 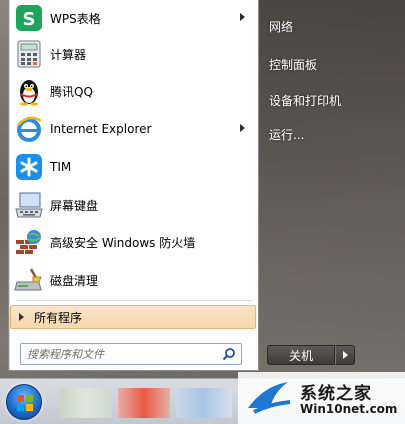 I want to click on windows-logo-icon, so click(x=25, y=403).